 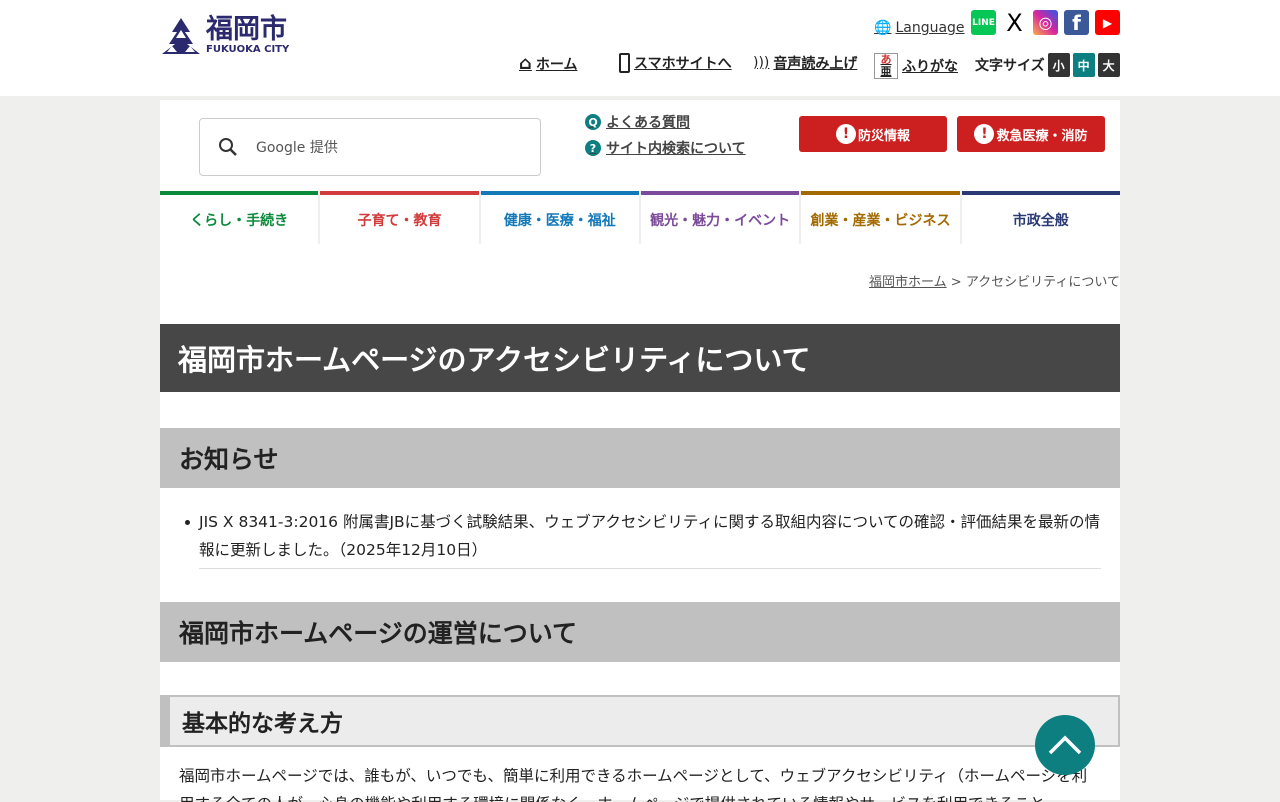 I want to click on nav-childcare: 子育て・教育, so click(x=399, y=217).